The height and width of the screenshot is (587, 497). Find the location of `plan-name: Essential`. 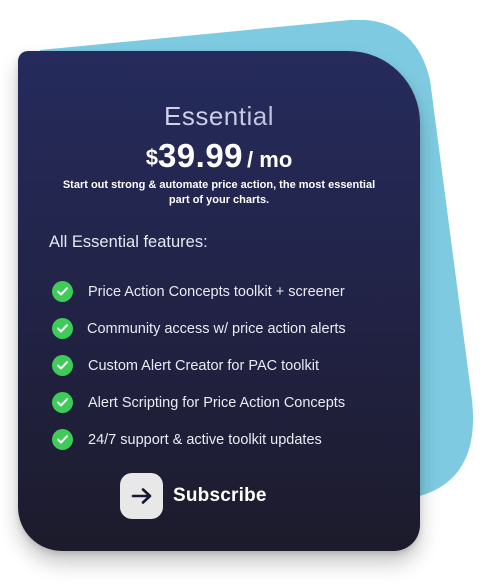

plan-name: Essential is located at coordinates (219, 116).